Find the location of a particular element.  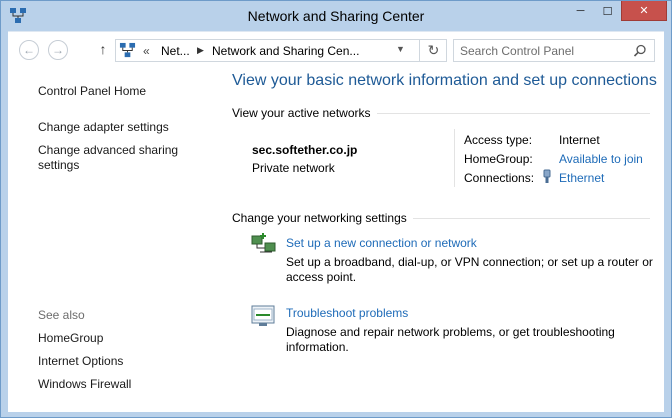

refresh-button: ↻ is located at coordinates (433, 50).